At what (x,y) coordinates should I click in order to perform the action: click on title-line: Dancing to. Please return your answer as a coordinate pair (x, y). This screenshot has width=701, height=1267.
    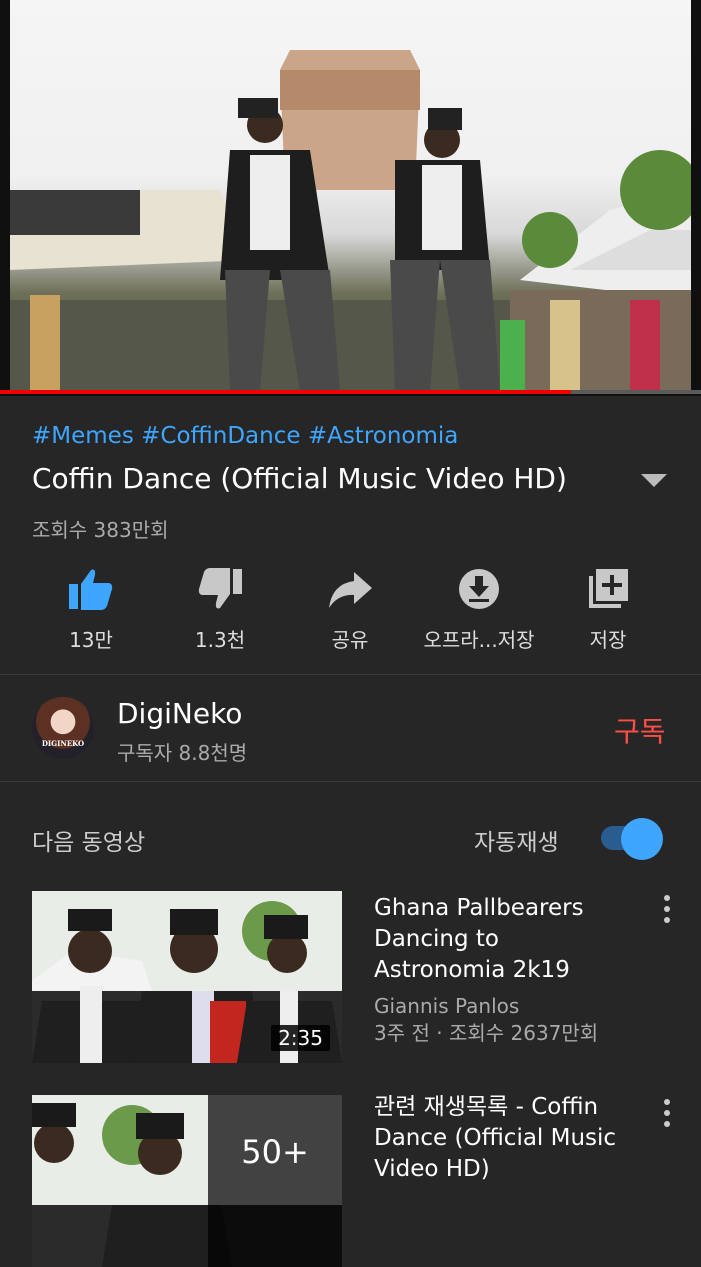
    Looking at the image, I should click on (436, 939).